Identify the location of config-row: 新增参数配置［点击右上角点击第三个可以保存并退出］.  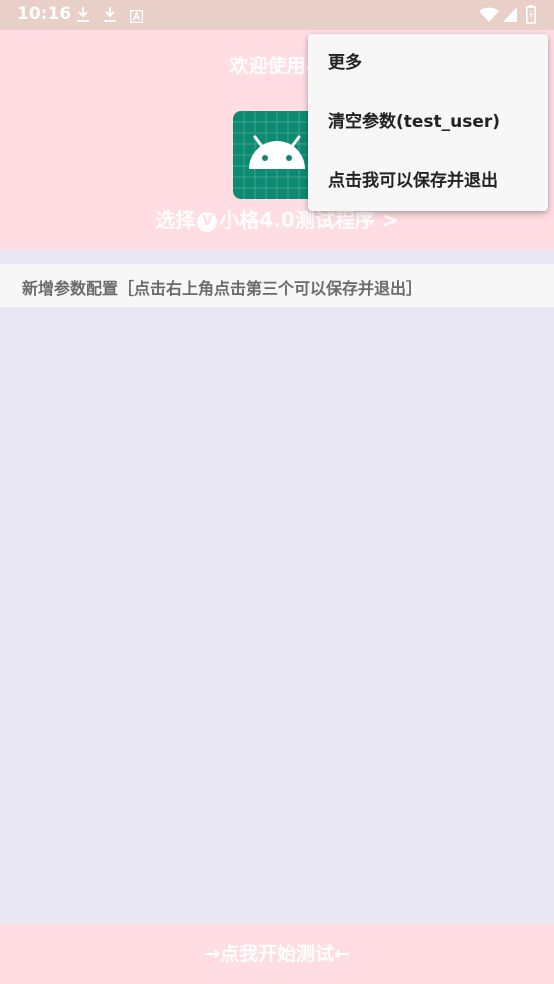
(277, 285).